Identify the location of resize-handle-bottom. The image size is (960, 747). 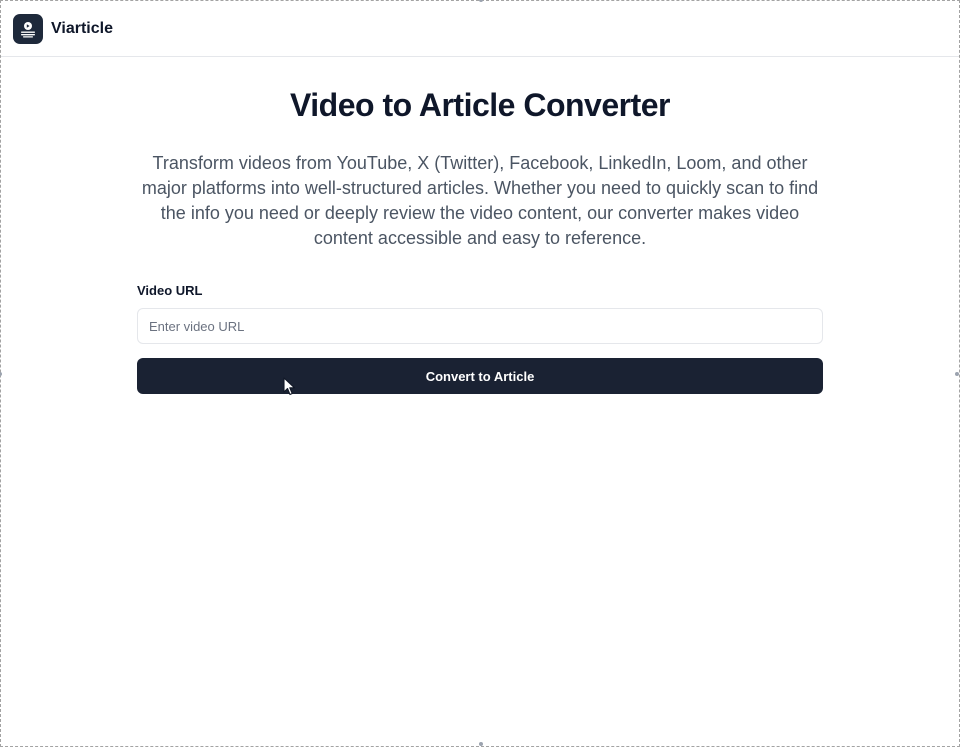
(481, 744).